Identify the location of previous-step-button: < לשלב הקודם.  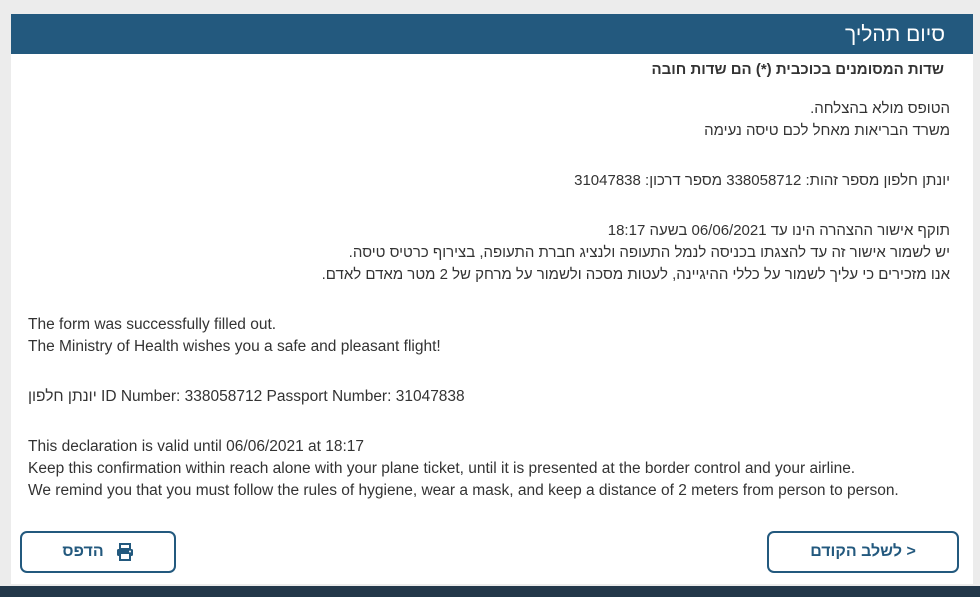
(863, 552).